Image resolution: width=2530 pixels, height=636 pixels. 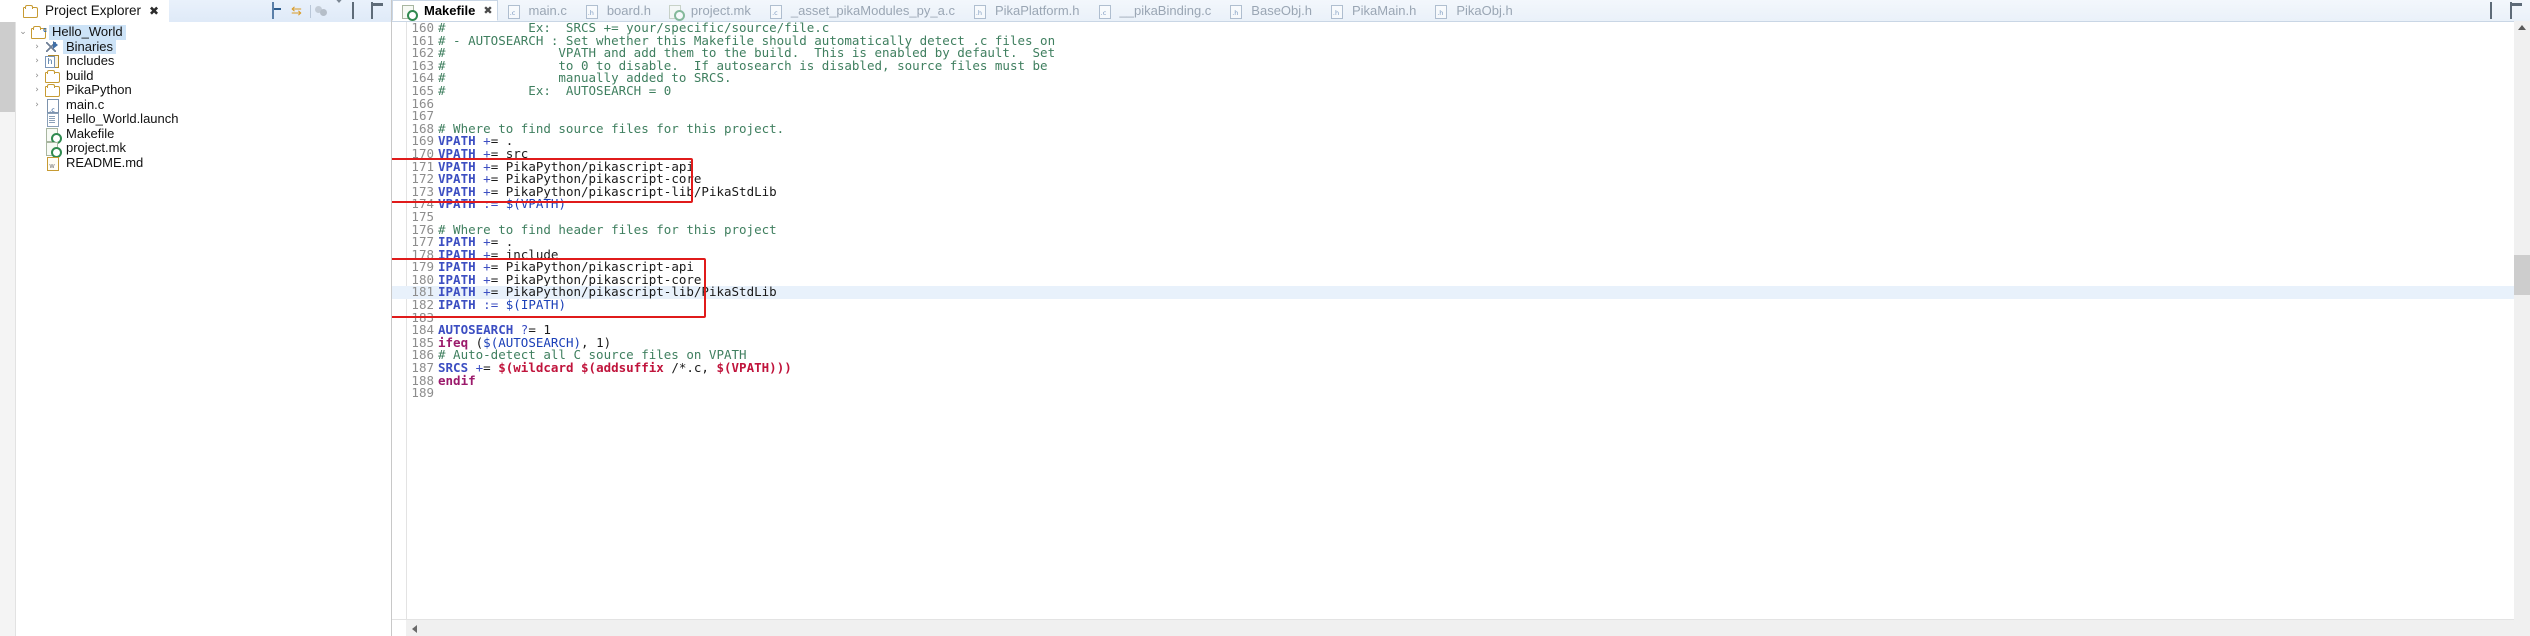 I want to click on c-project-badge: c, so click(x=45, y=31).